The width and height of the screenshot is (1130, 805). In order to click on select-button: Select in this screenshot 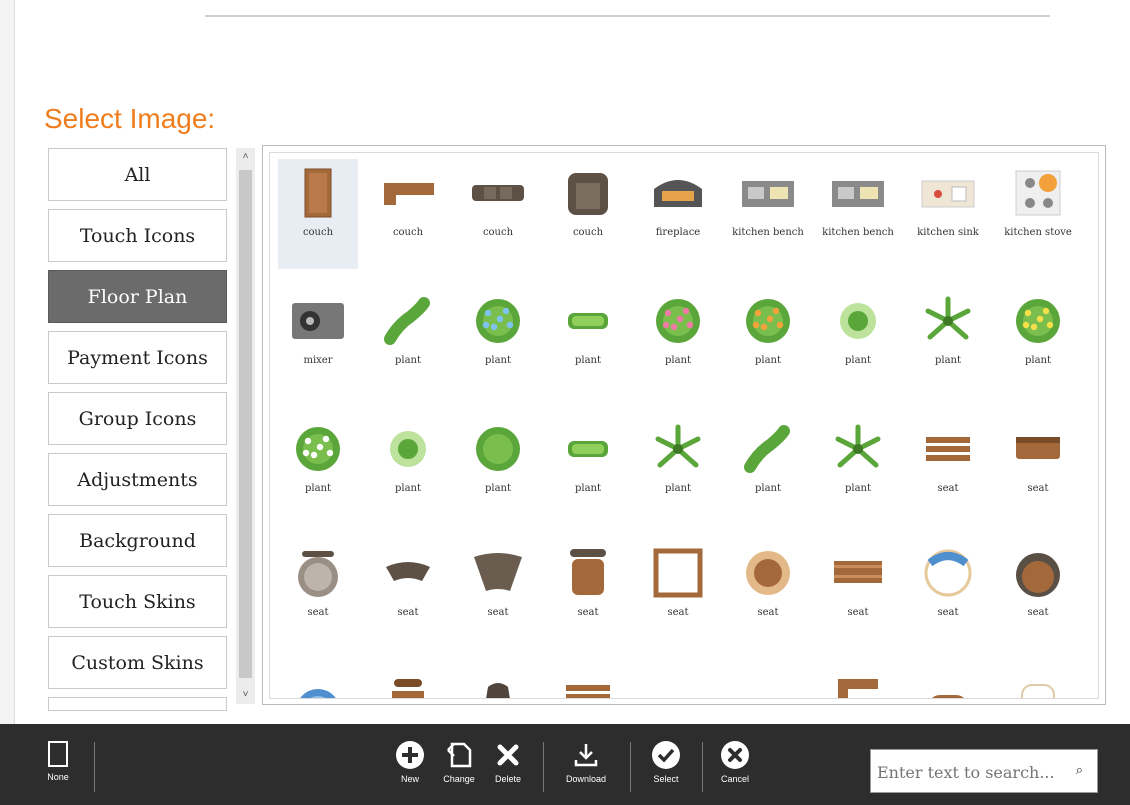, I will do `click(666, 772)`.